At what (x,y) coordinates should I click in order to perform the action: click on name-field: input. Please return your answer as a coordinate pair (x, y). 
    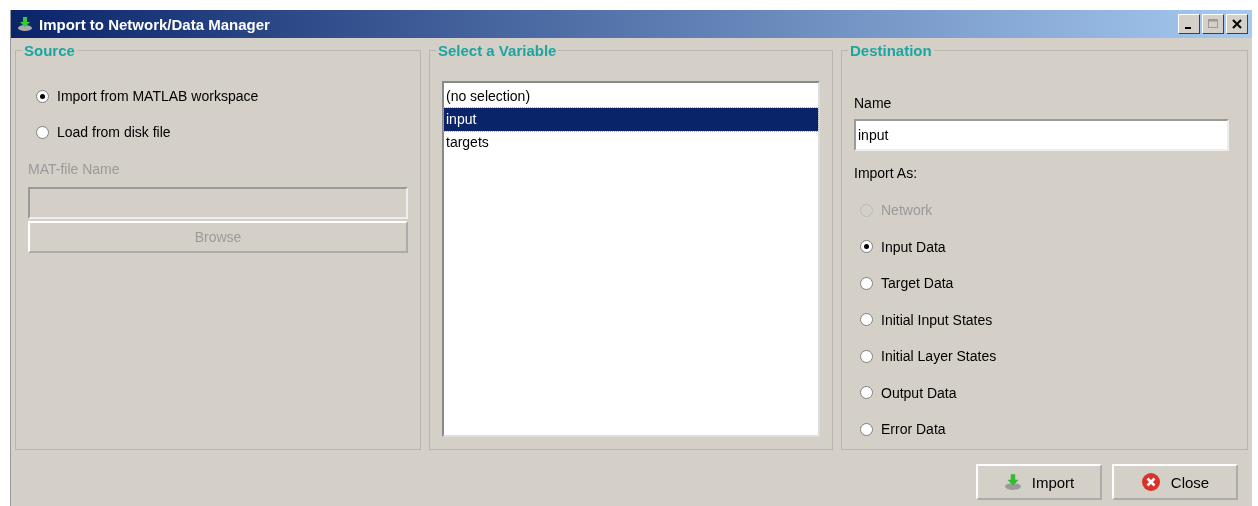
    Looking at the image, I should click on (1041, 135).